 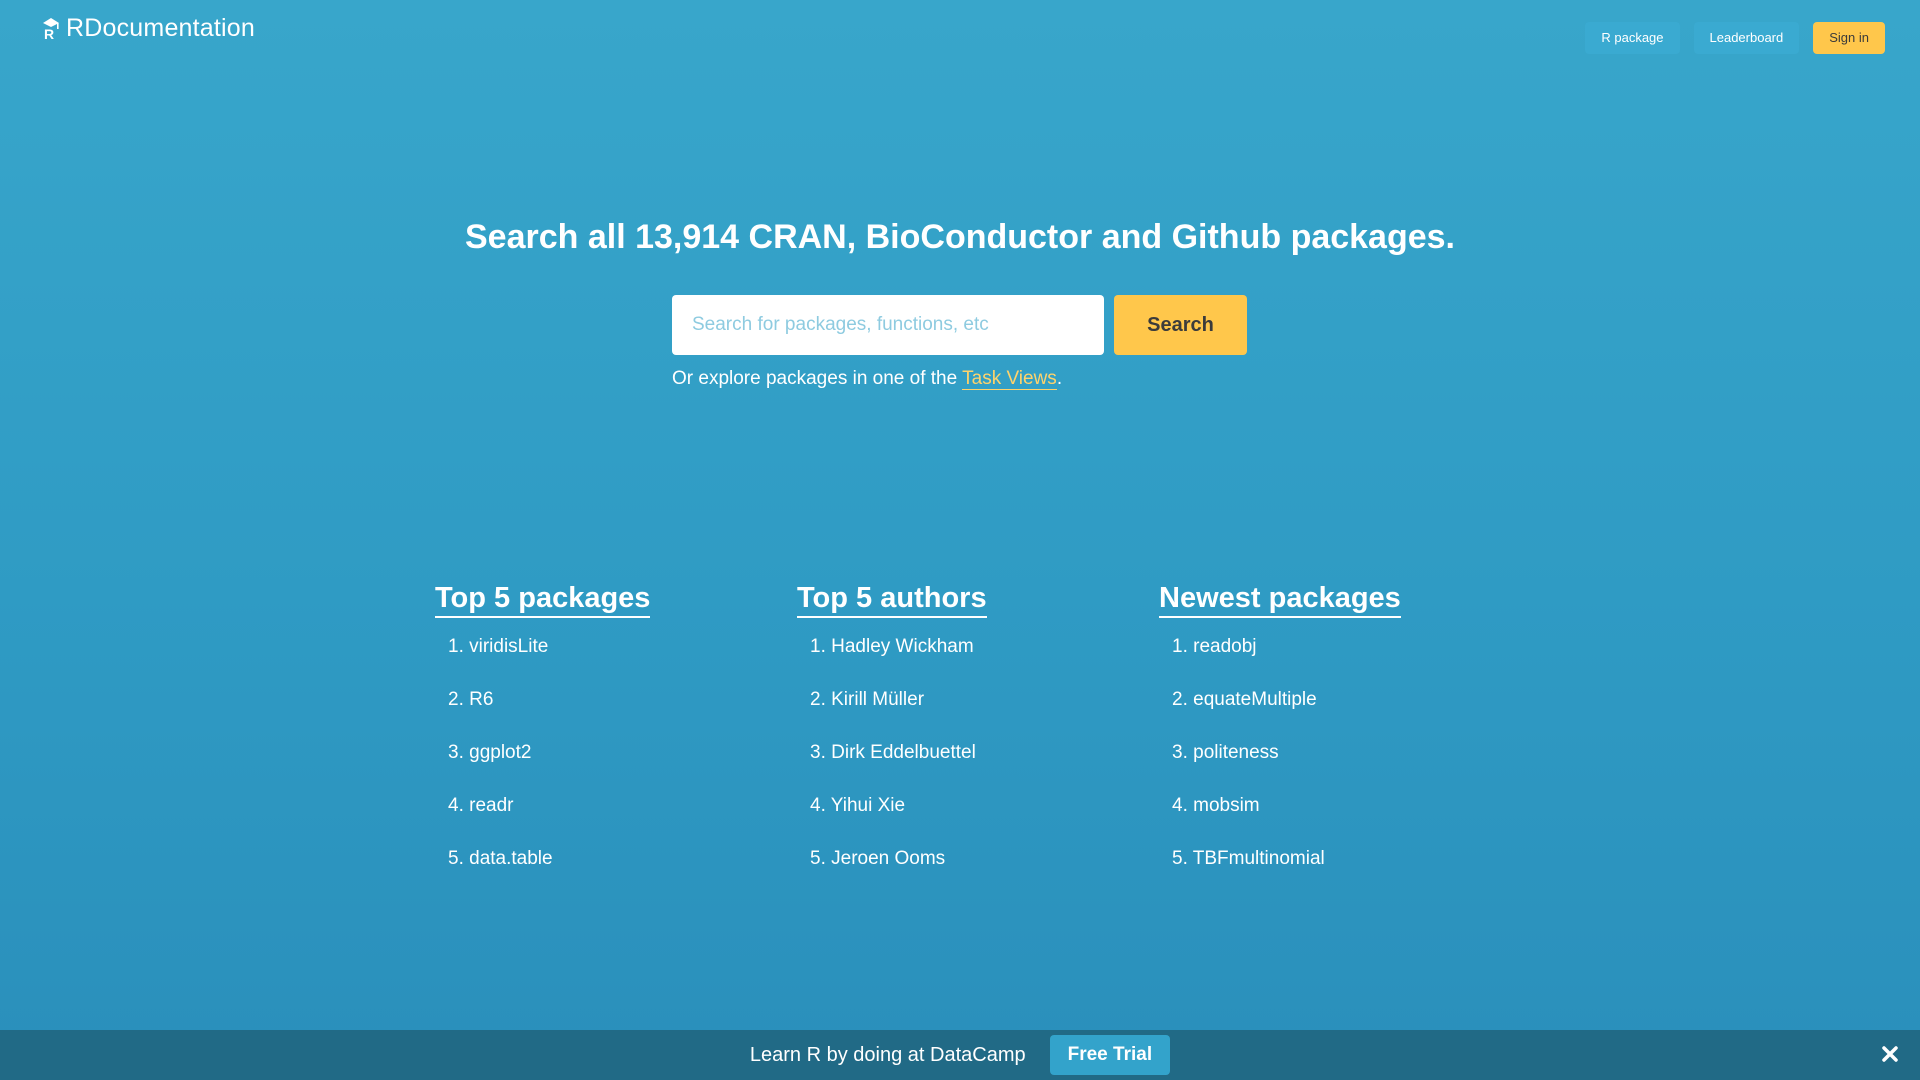 What do you see at coordinates (892, 646) in the screenshot?
I see `author-link: 1. Hadley Wickham` at bounding box center [892, 646].